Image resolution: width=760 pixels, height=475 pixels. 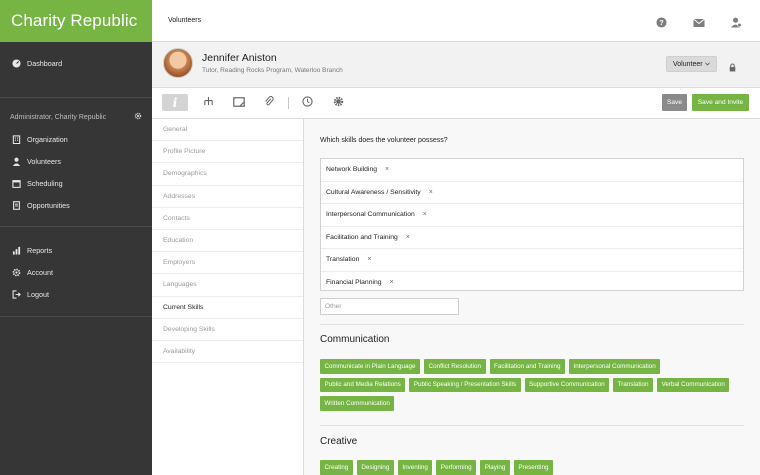 What do you see at coordinates (227, 174) in the screenshot?
I see `section-demographics: Demographics` at bounding box center [227, 174].